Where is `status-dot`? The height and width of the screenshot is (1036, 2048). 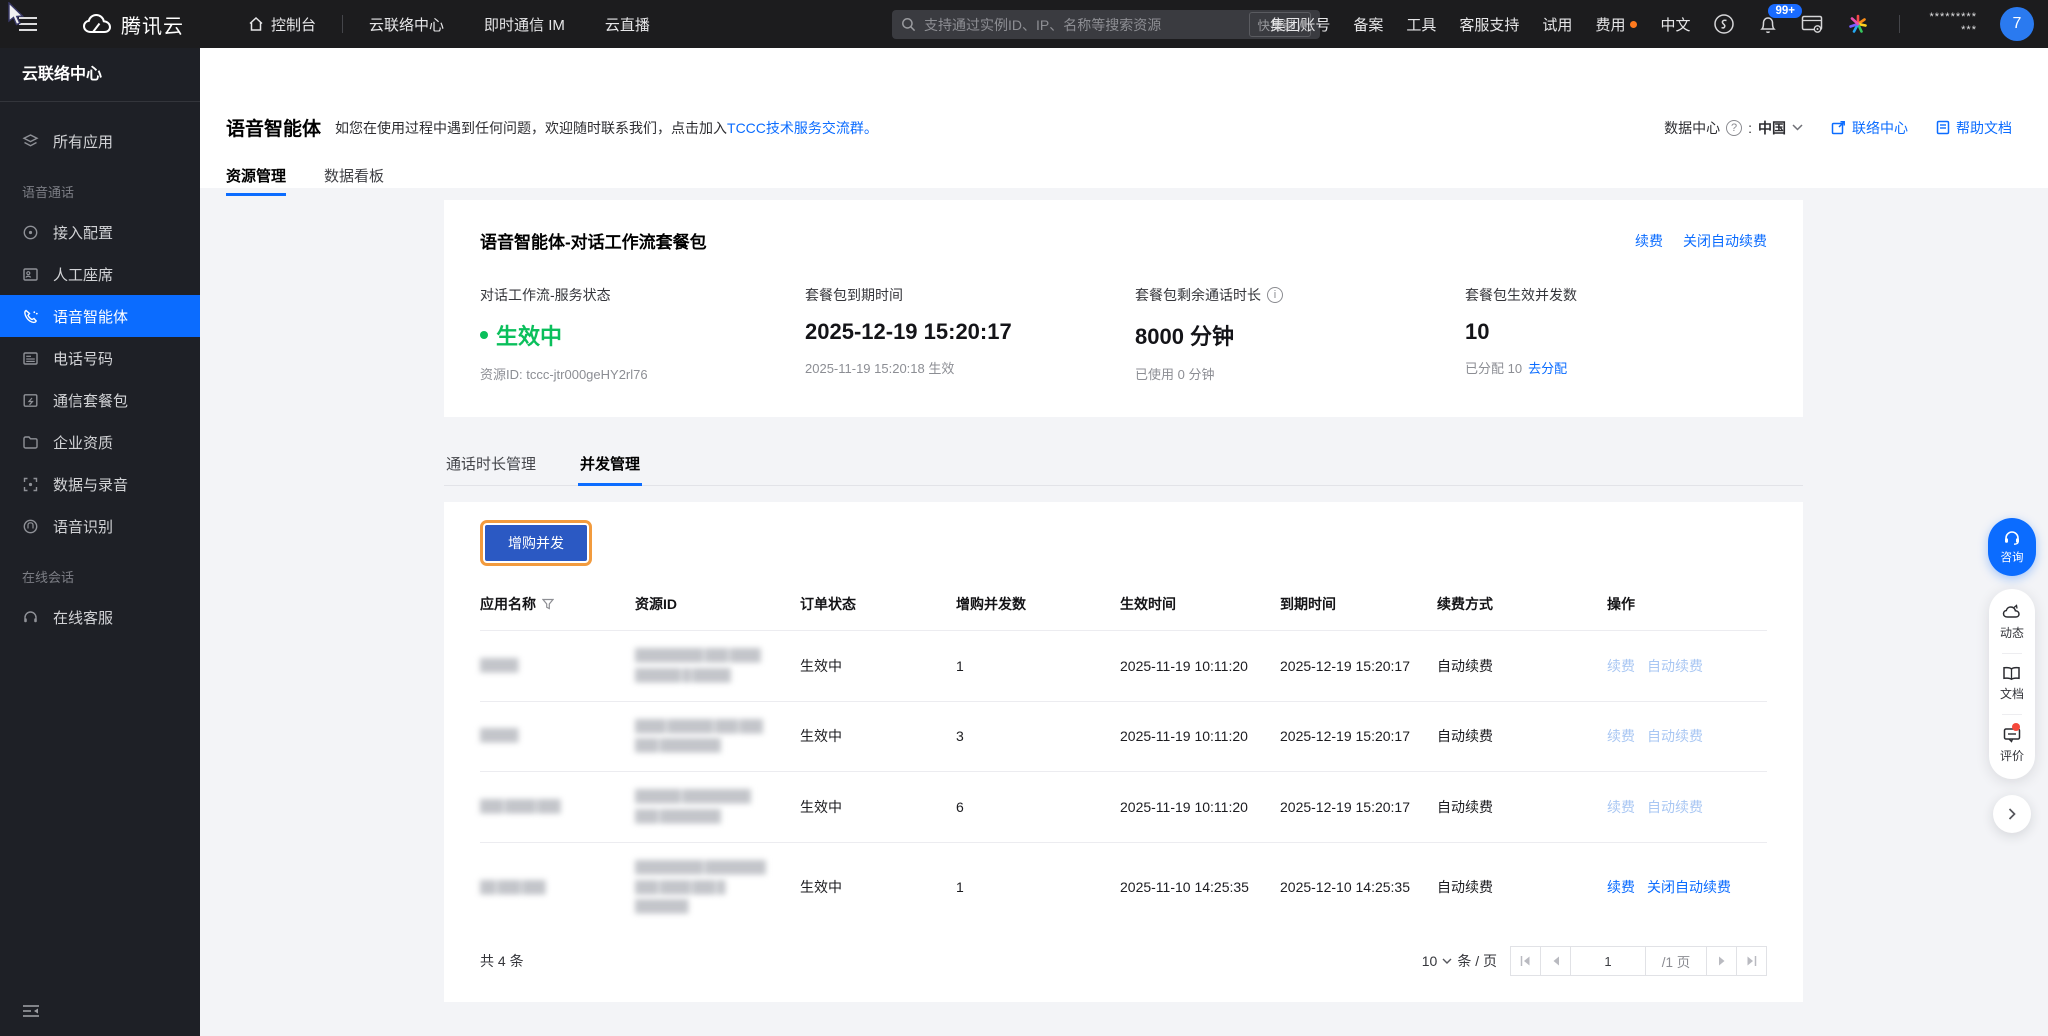 status-dot is located at coordinates (484, 335).